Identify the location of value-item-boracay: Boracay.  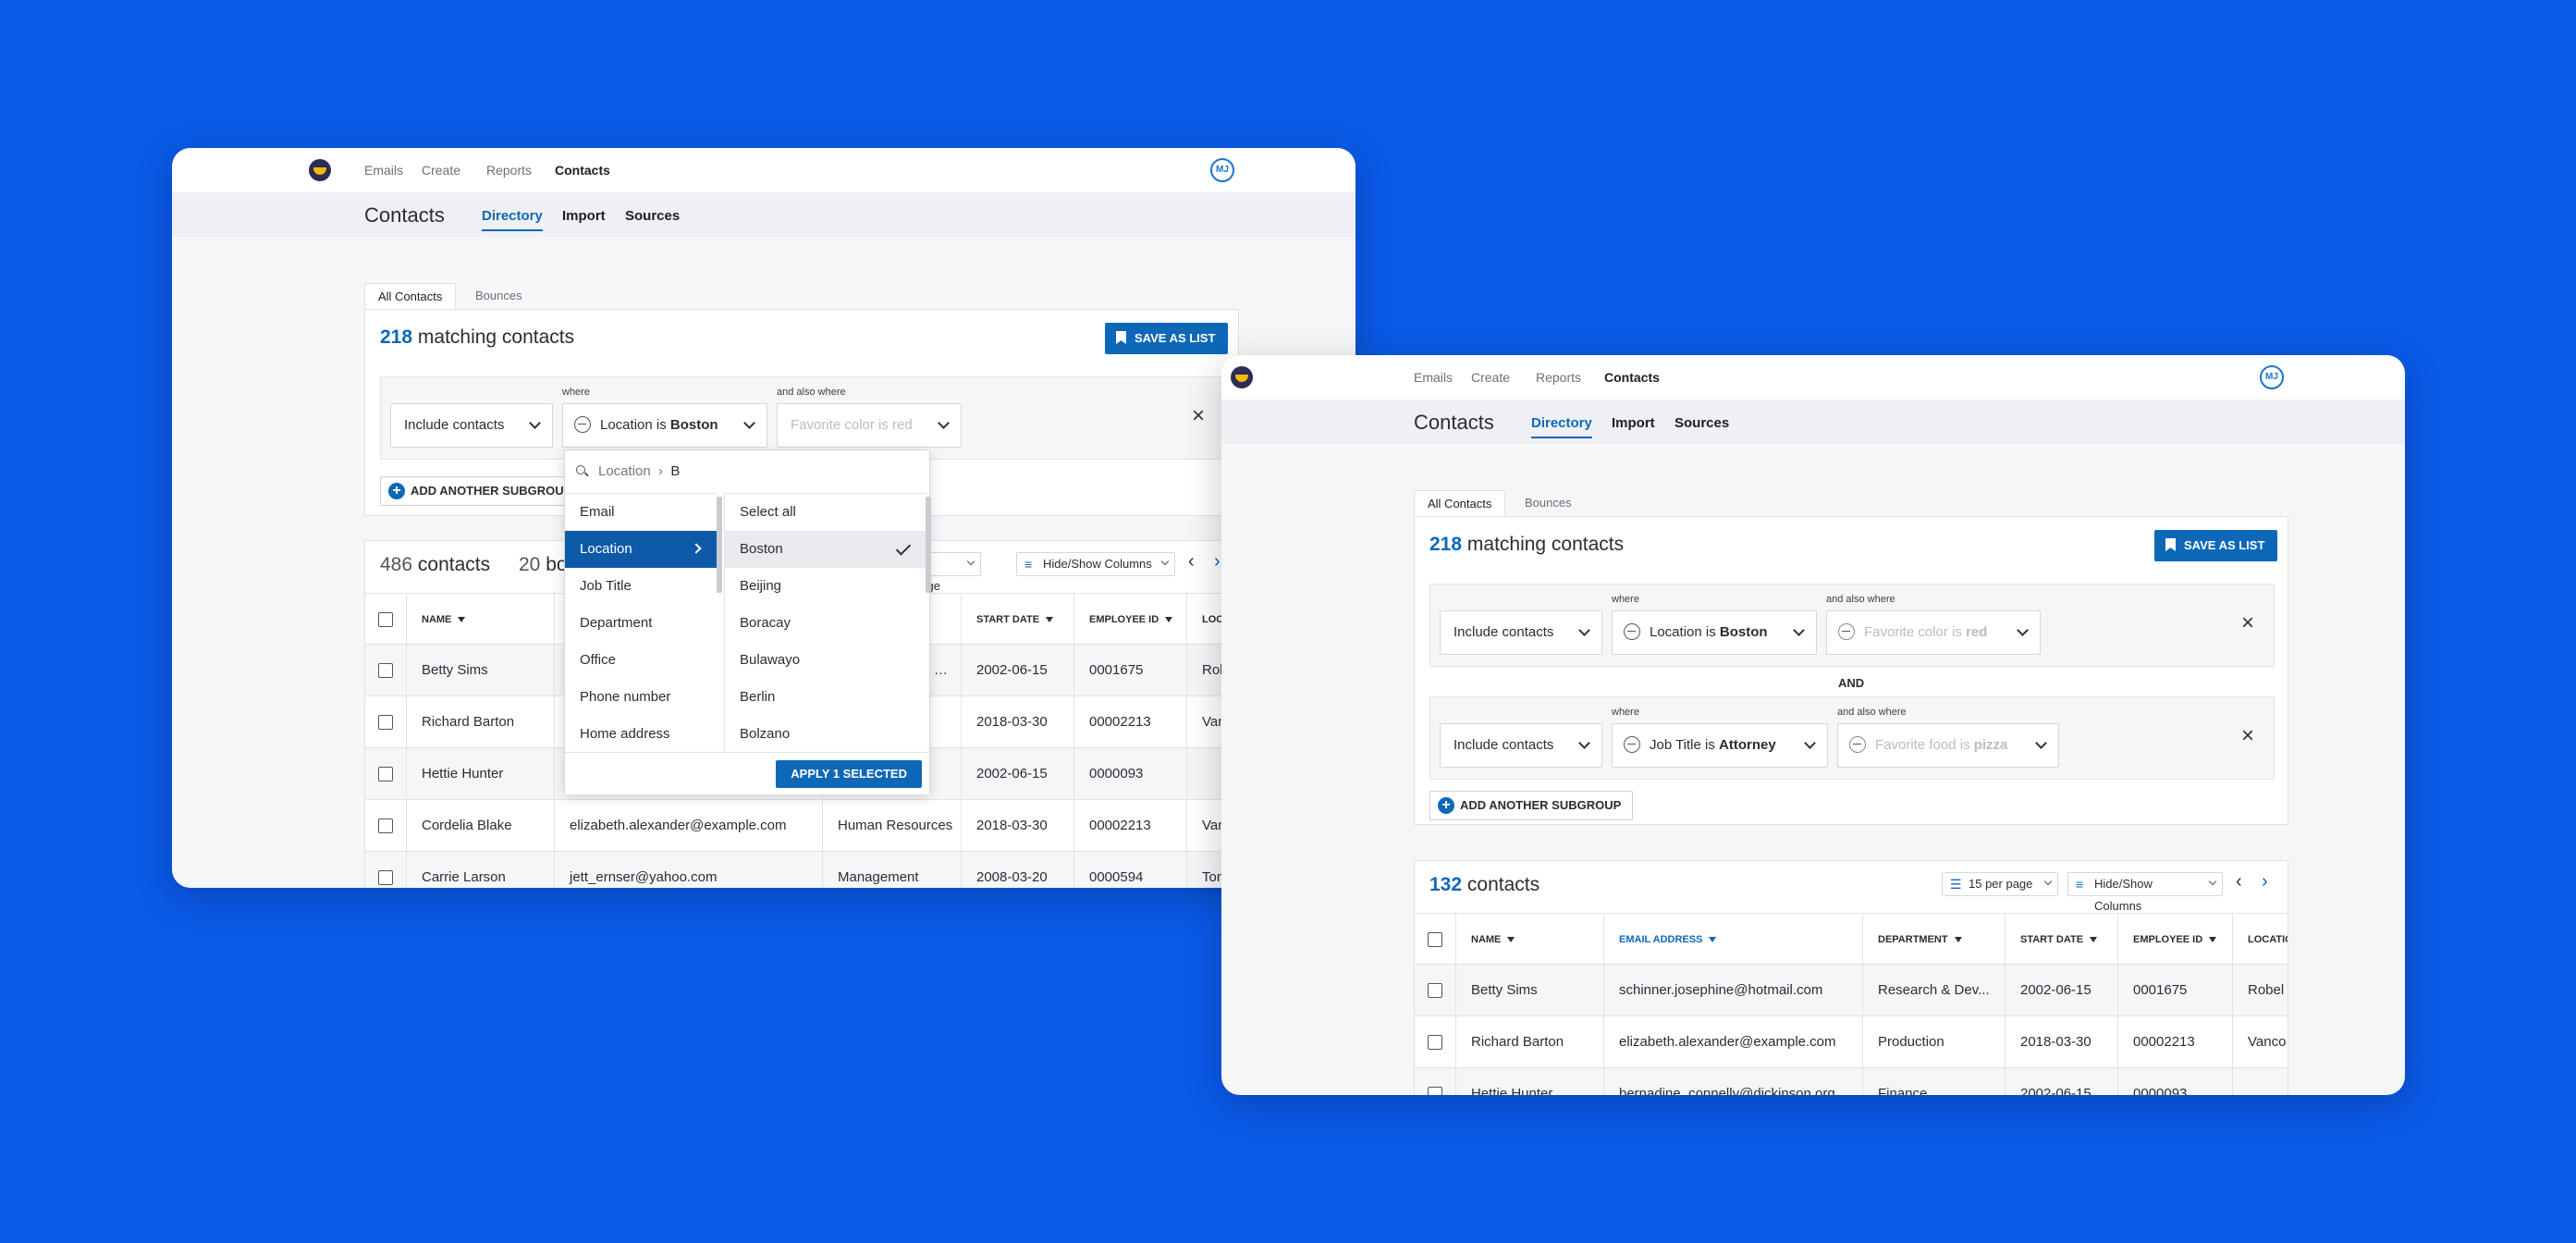
(826, 623).